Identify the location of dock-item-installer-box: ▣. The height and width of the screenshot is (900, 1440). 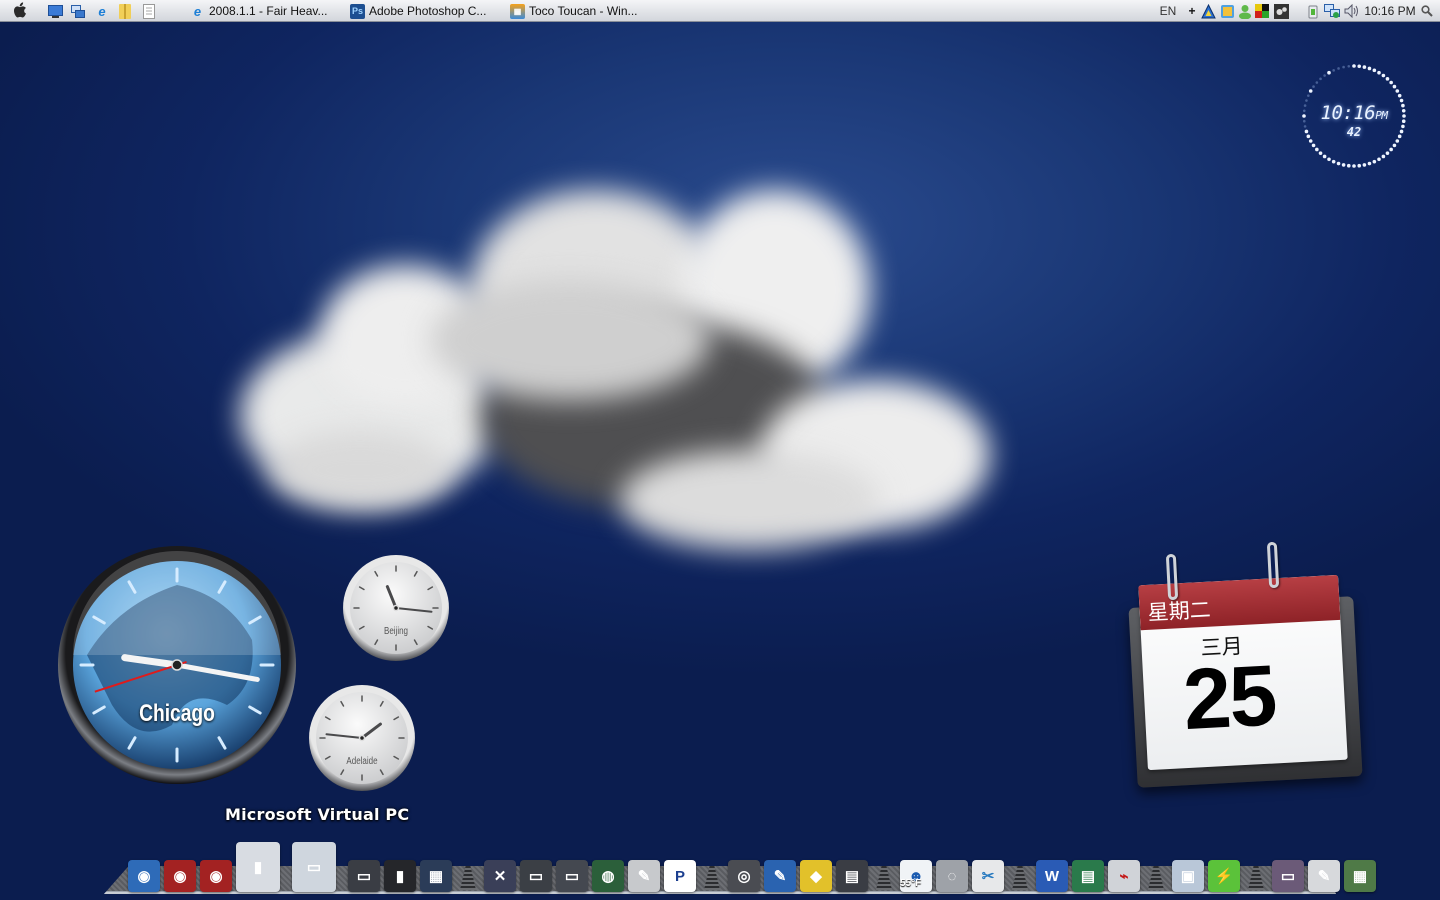
(1188, 875).